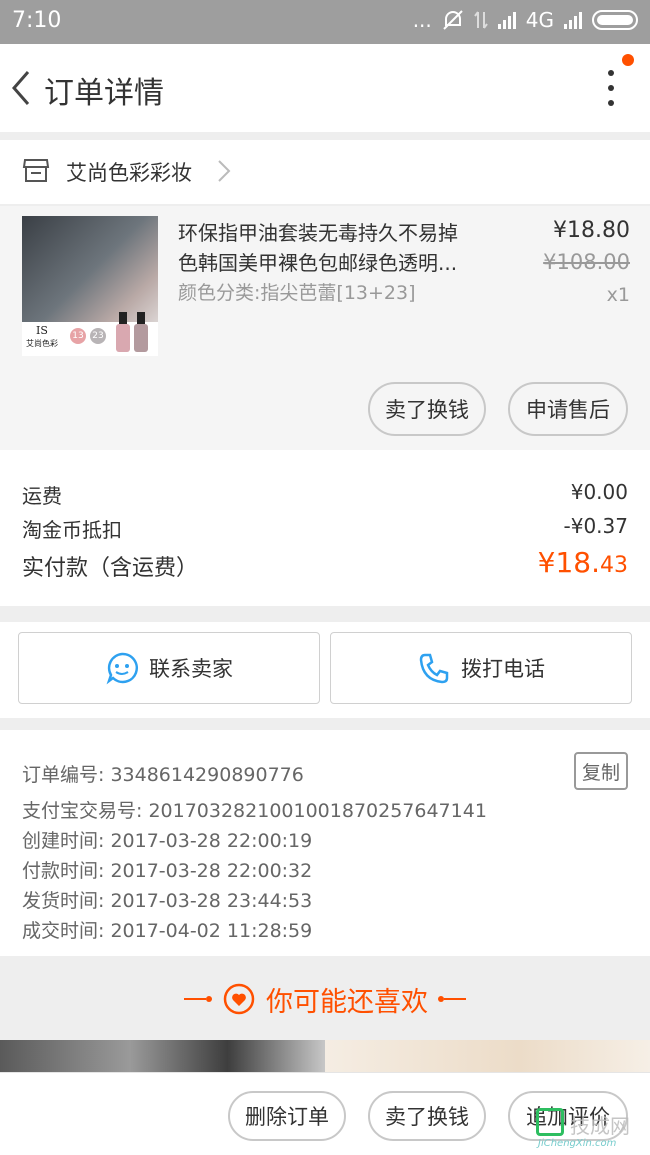 The width and height of the screenshot is (650, 1155). I want to click on paid-amount-row: 实付款（含运费） ¥18.43, so click(325, 564).